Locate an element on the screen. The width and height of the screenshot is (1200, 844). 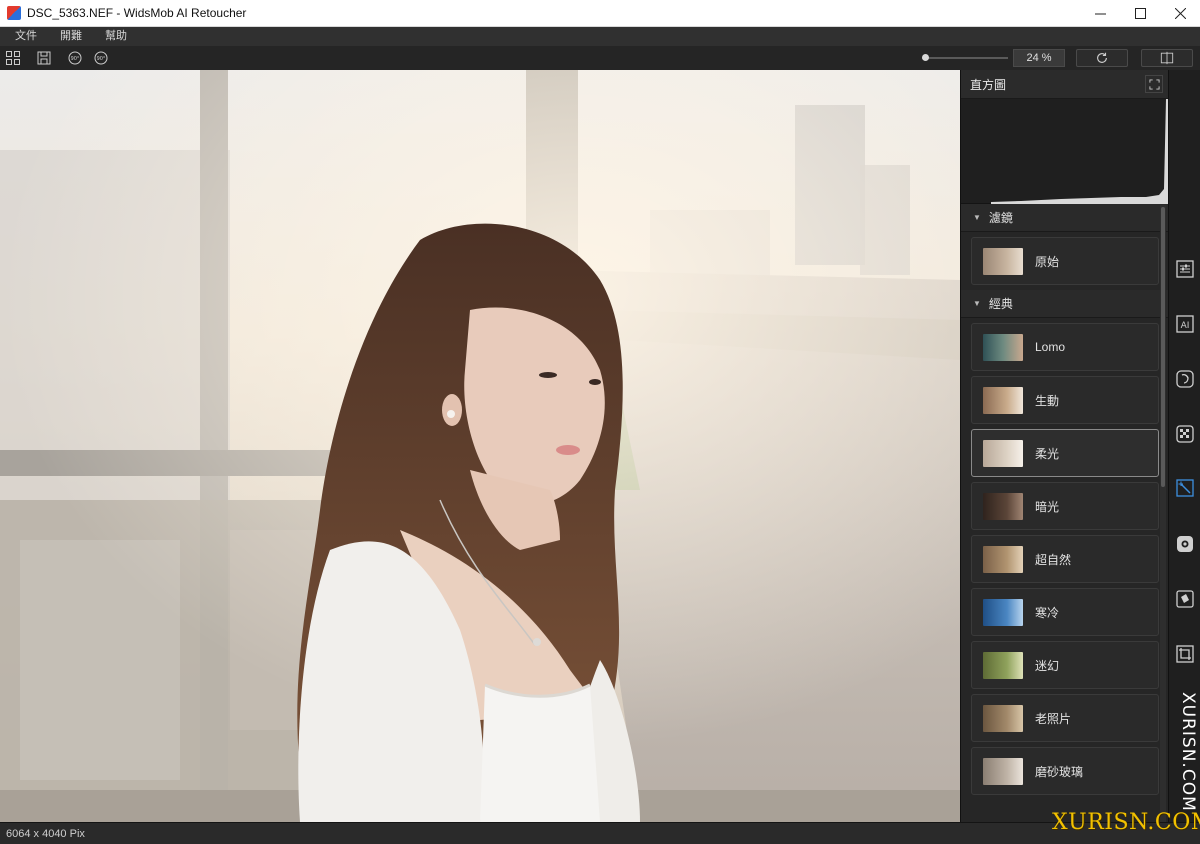
zoom-percent-field: 24 % is located at coordinates (1039, 58).